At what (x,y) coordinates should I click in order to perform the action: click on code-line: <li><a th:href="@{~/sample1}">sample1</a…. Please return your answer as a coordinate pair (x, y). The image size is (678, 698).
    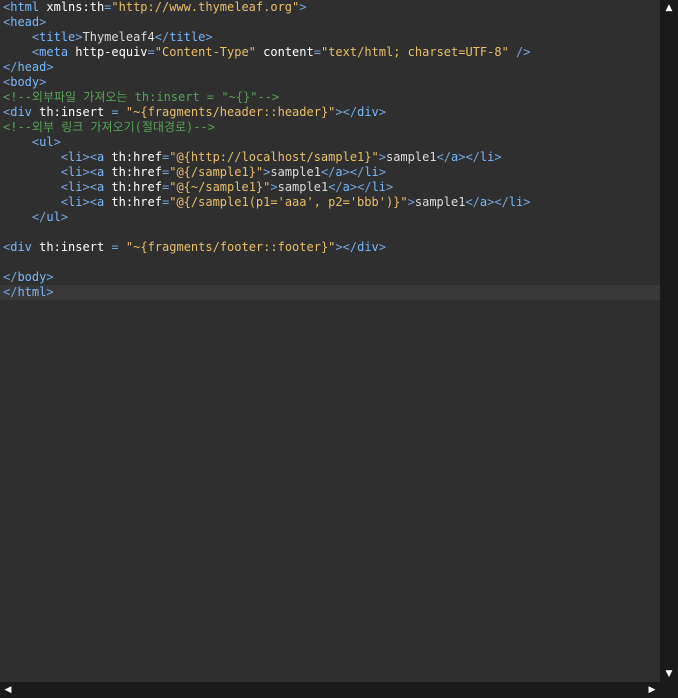
    Looking at the image, I should click on (330, 187).